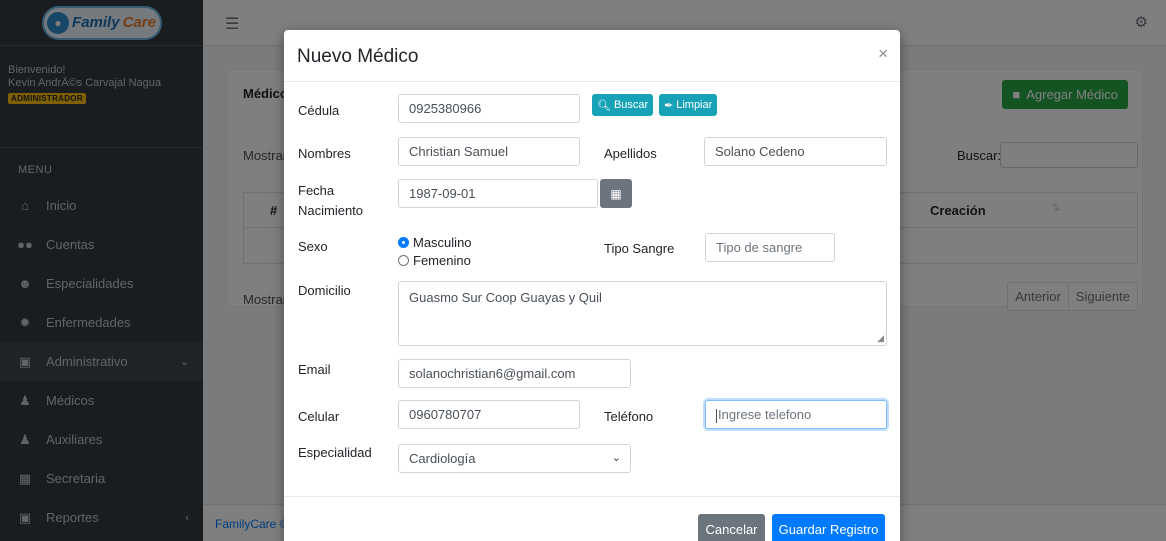 The image size is (1166, 541). Describe the element at coordinates (314, 369) in the screenshot. I see `email-label: Email` at that location.